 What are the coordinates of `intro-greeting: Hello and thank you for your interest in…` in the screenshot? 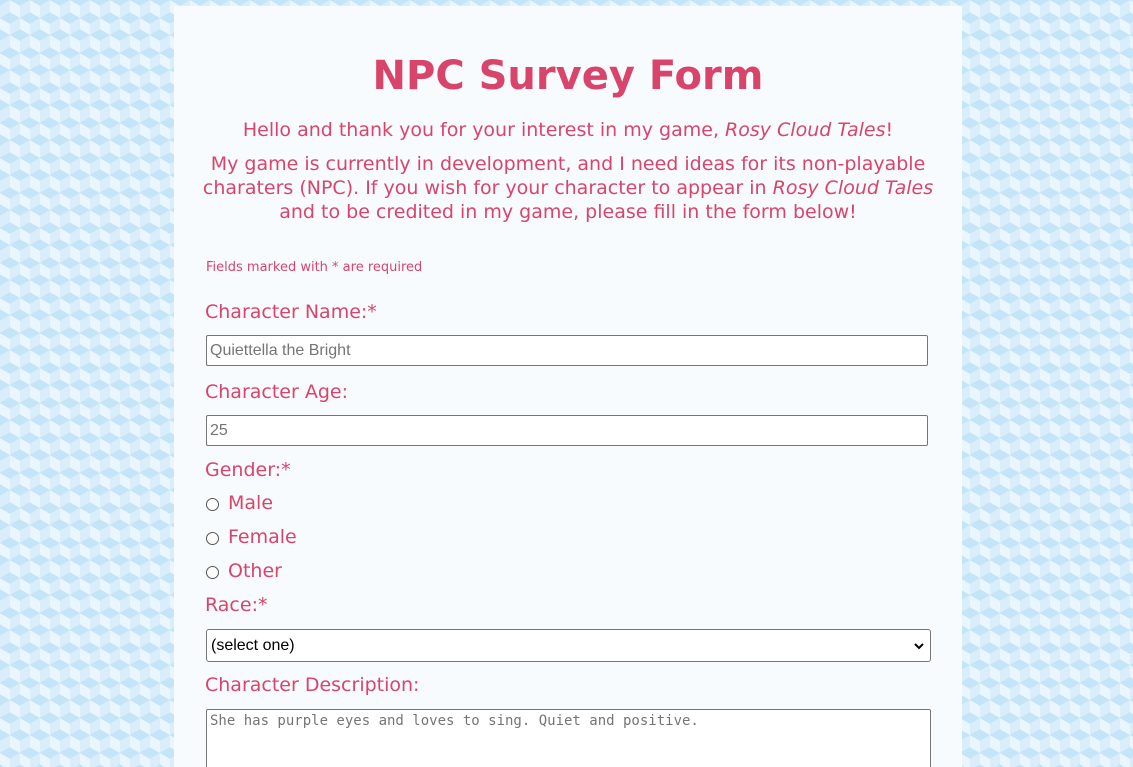 It's located at (568, 130).